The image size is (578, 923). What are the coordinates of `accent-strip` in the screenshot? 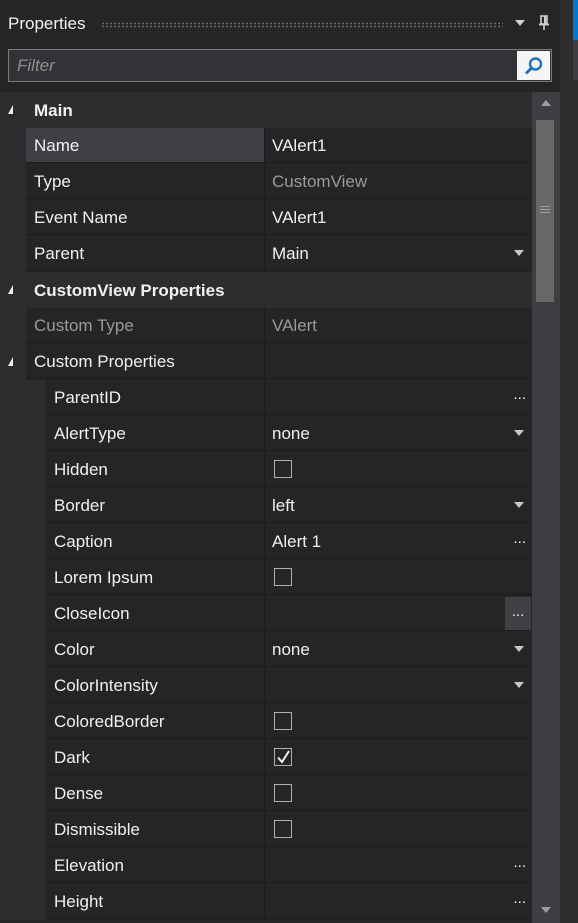 It's located at (575, 20).